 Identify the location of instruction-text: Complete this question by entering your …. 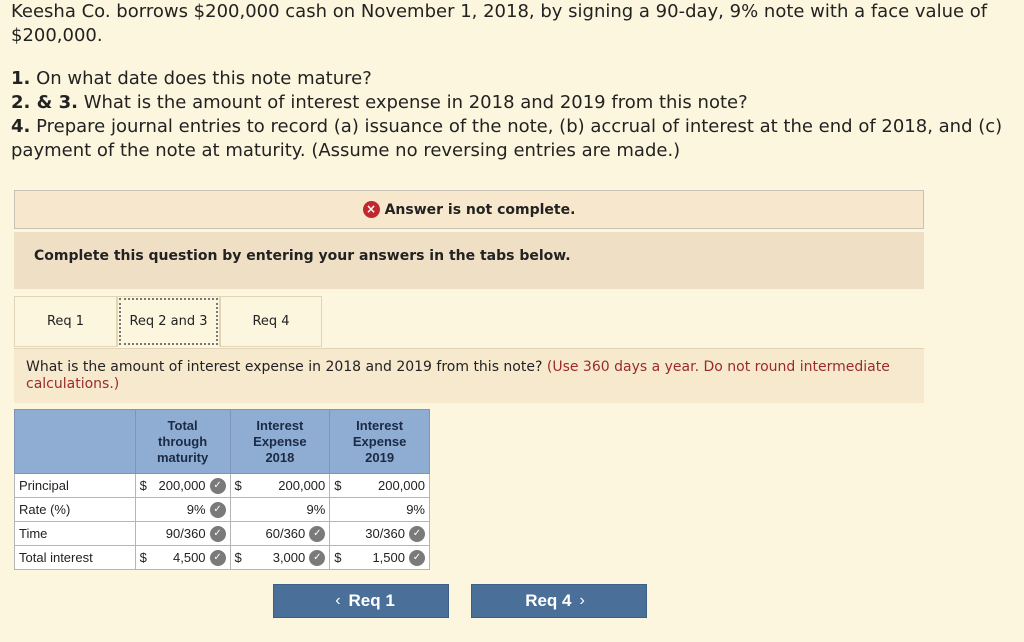
(469, 260).